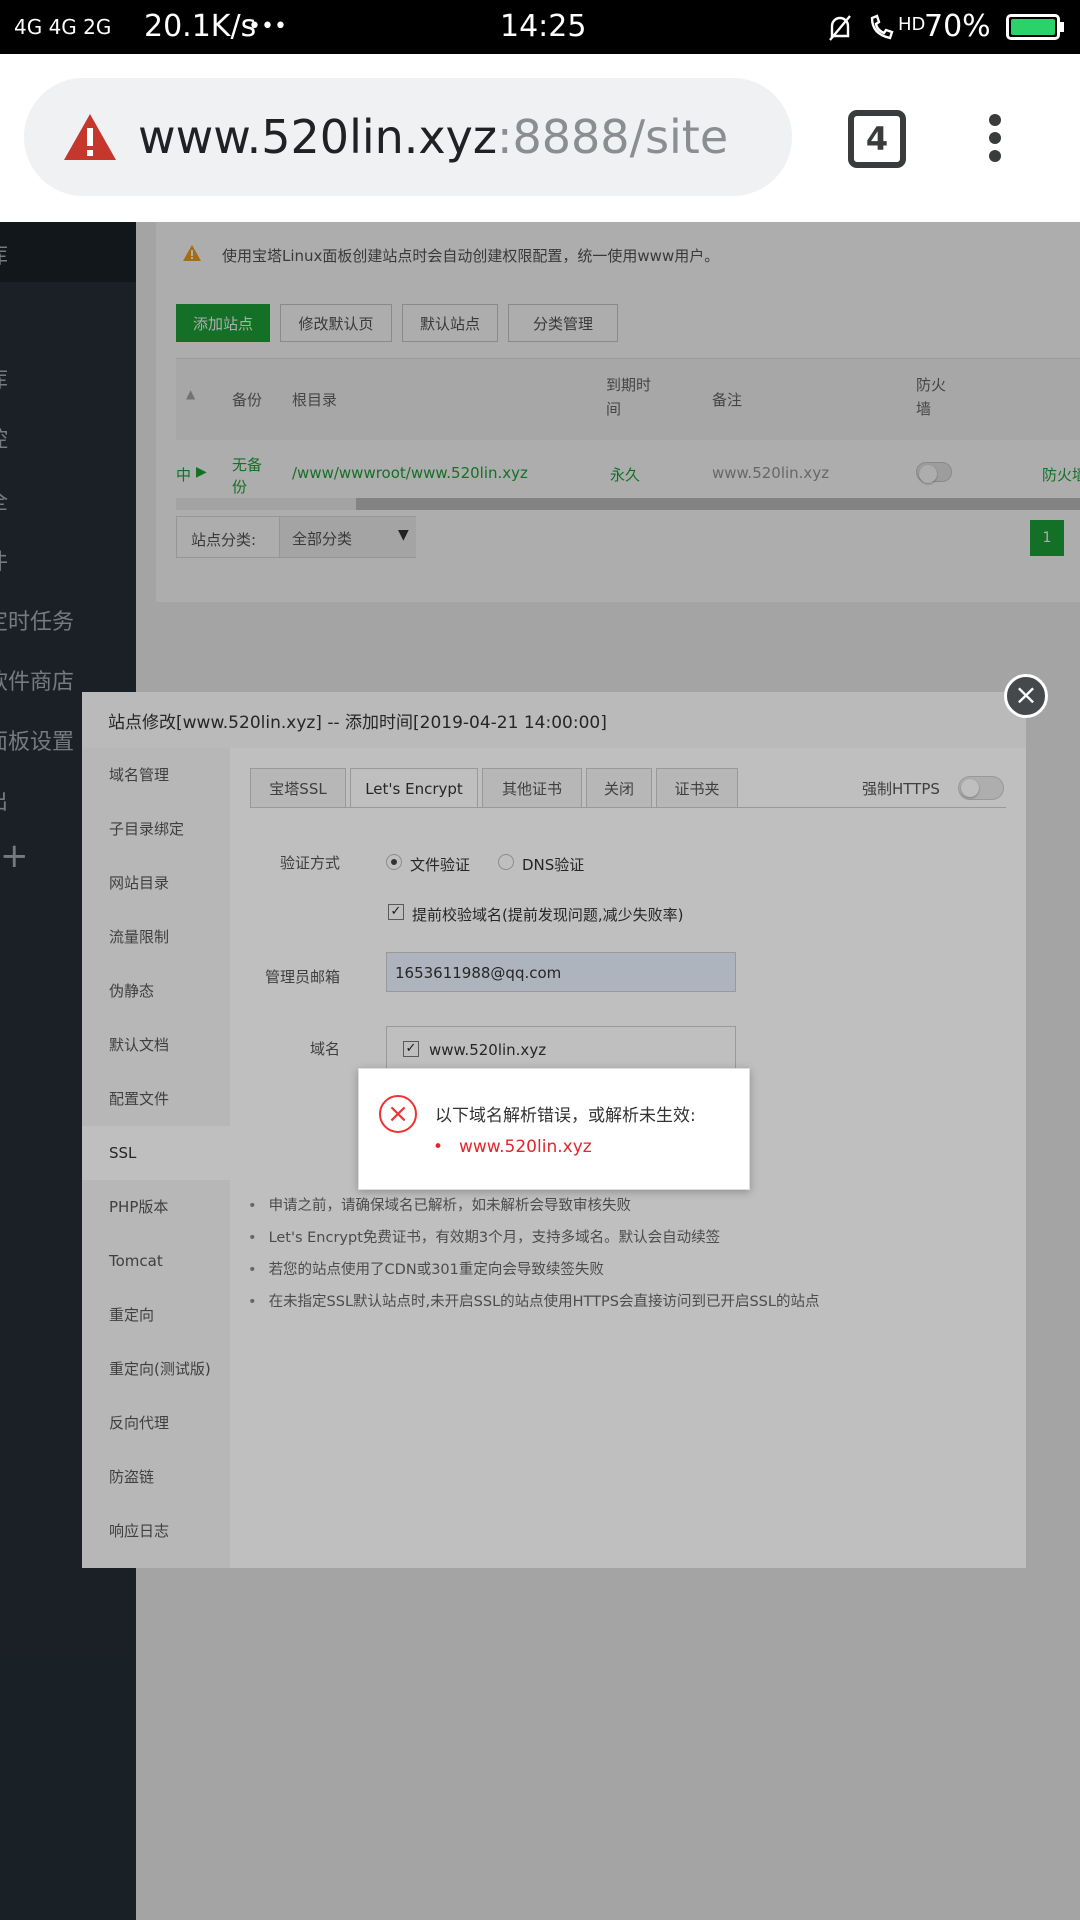 Image resolution: width=1080 pixels, height=1920 pixels. I want to click on clock: 14:25, so click(543, 26).